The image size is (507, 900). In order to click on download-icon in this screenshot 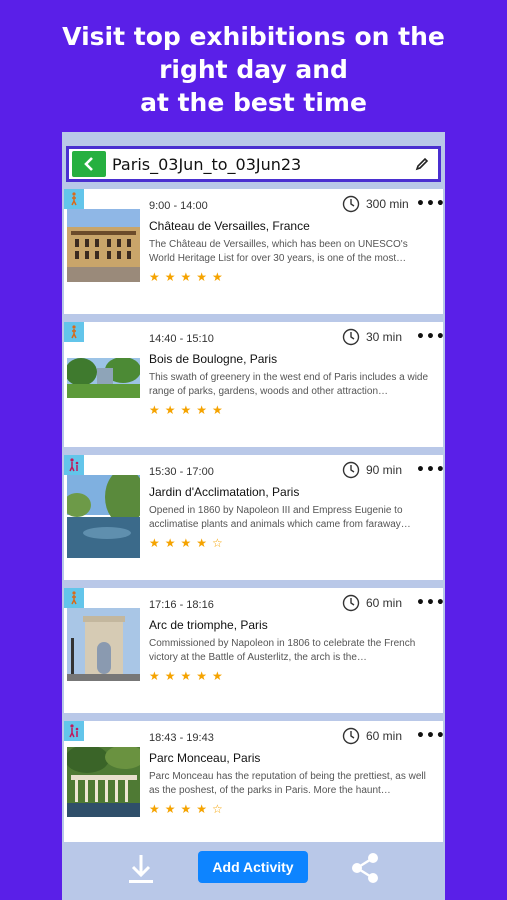, I will do `click(141, 869)`.